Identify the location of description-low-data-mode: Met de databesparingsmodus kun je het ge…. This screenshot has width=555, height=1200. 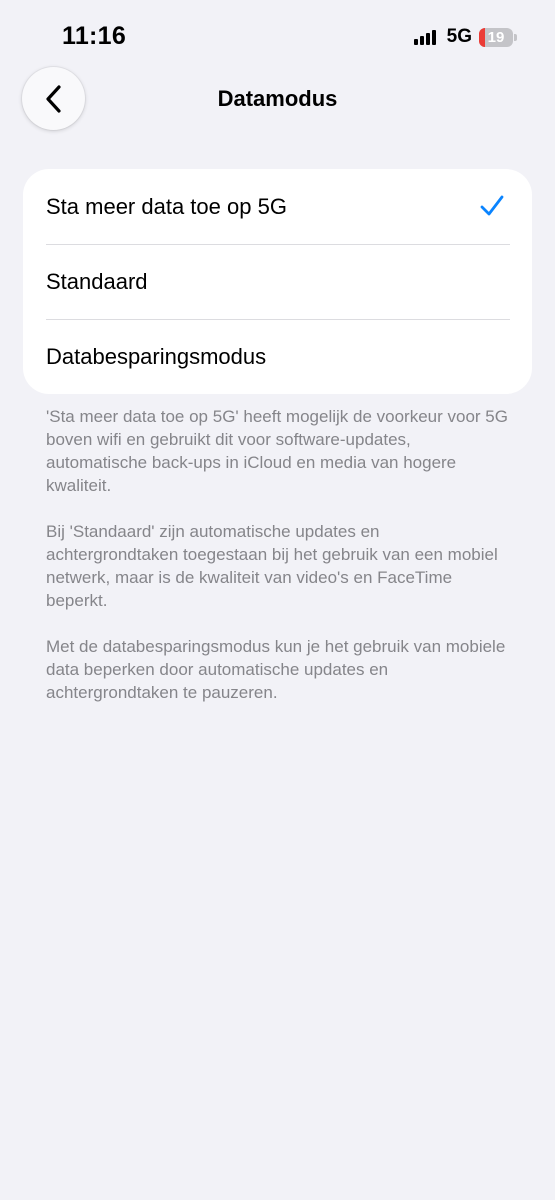
(276, 669).